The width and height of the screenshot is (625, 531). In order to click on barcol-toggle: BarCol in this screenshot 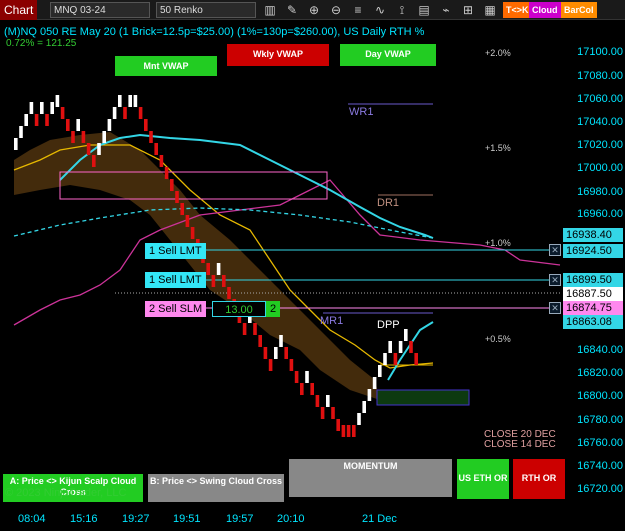, I will do `click(579, 10)`.